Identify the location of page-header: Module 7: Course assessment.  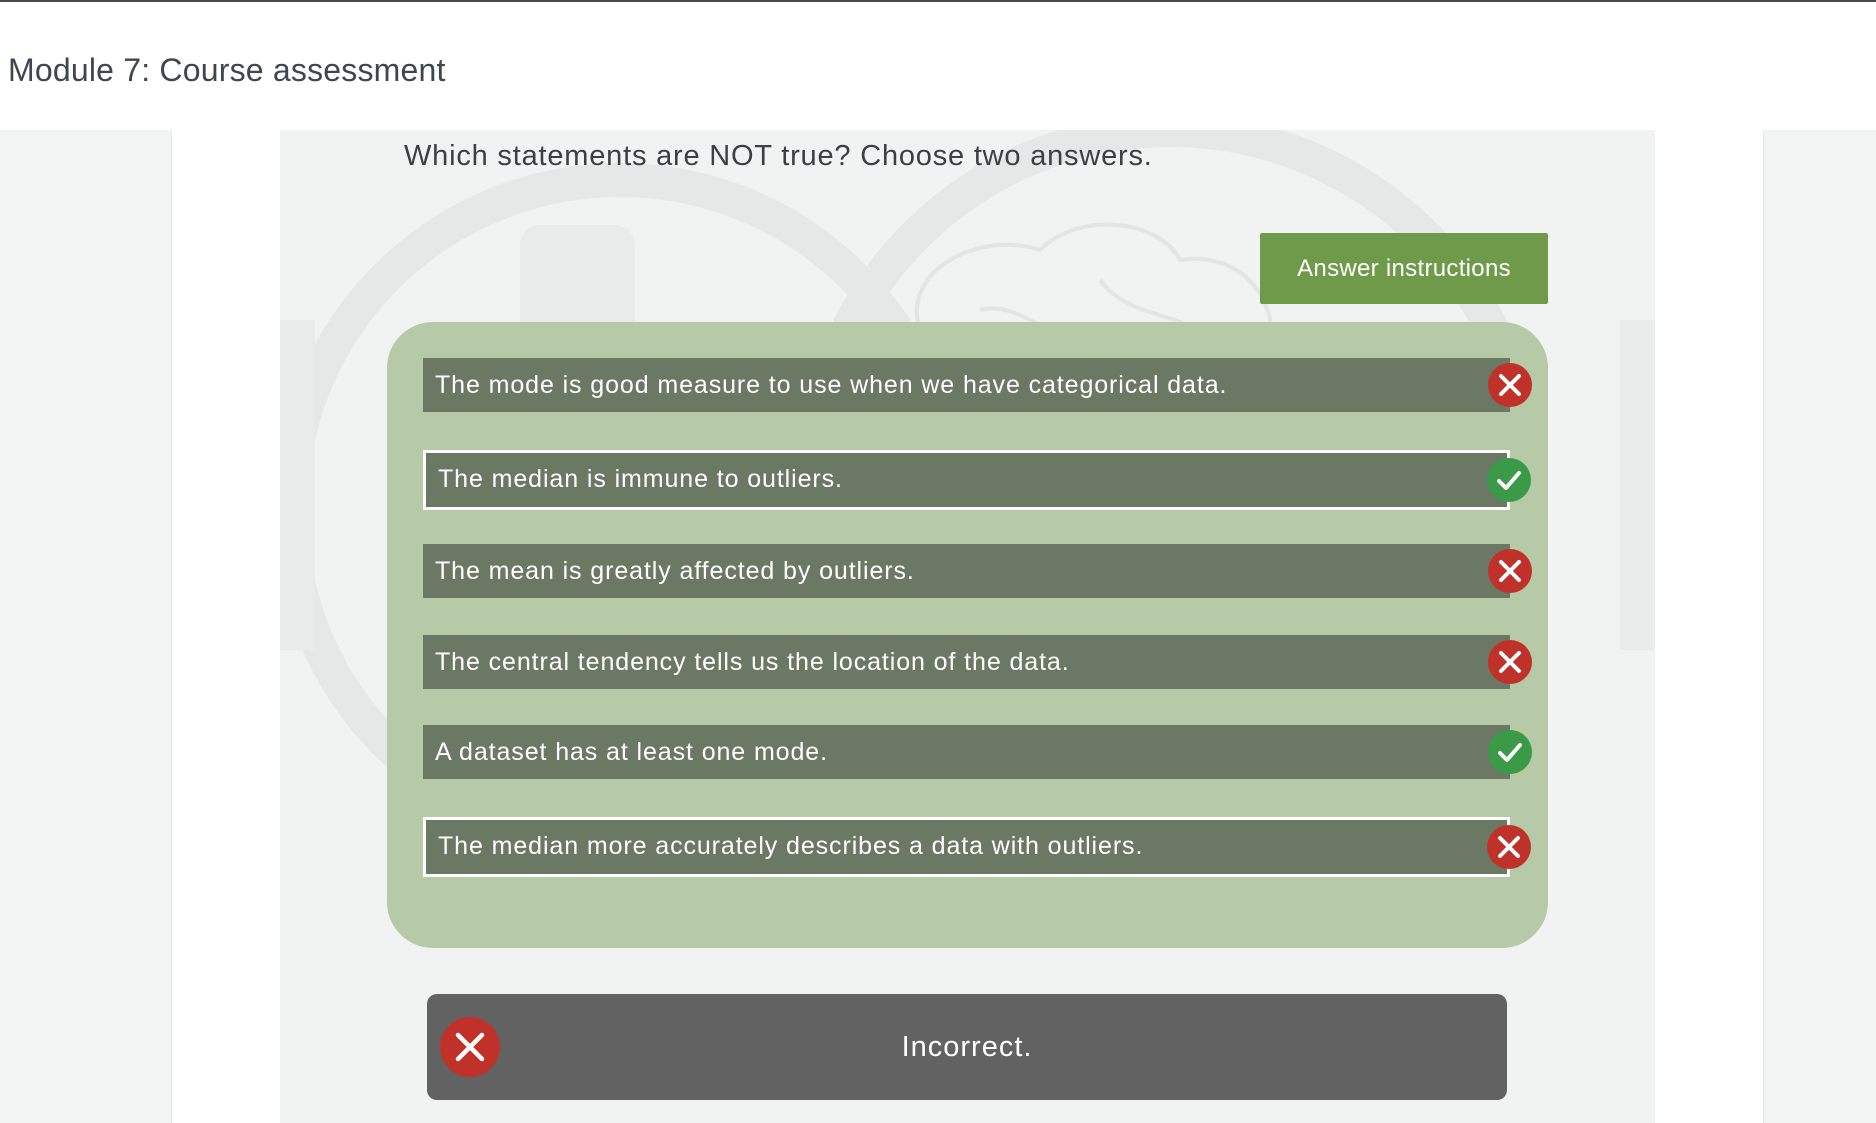
(938, 66).